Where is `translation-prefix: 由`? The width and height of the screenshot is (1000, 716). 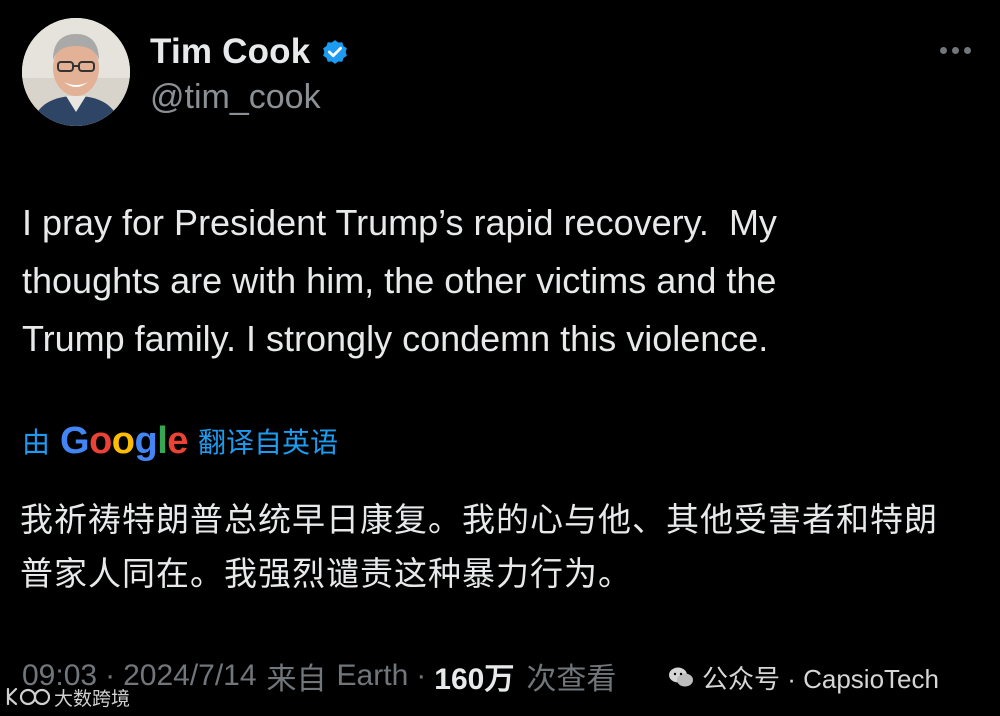 translation-prefix: 由 is located at coordinates (36, 442).